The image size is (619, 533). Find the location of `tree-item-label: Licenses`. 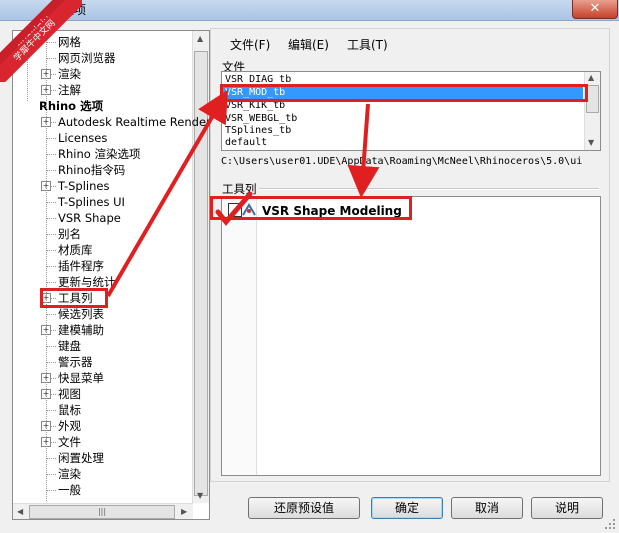

tree-item-label: Licenses is located at coordinates (83, 138).